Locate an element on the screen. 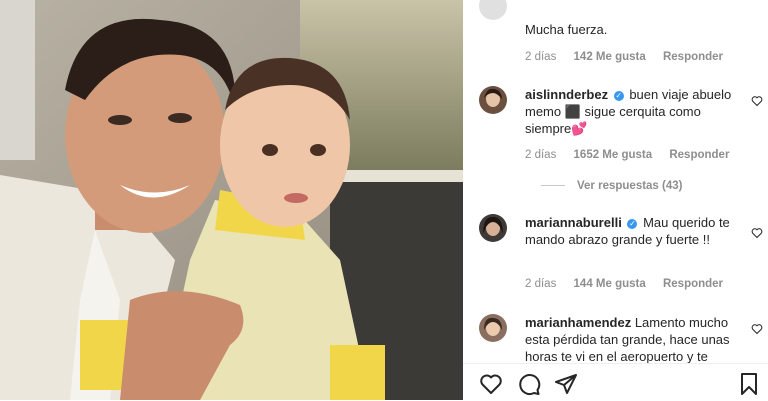 The image size is (768, 401). heart-icon is located at coordinates (491, 384).